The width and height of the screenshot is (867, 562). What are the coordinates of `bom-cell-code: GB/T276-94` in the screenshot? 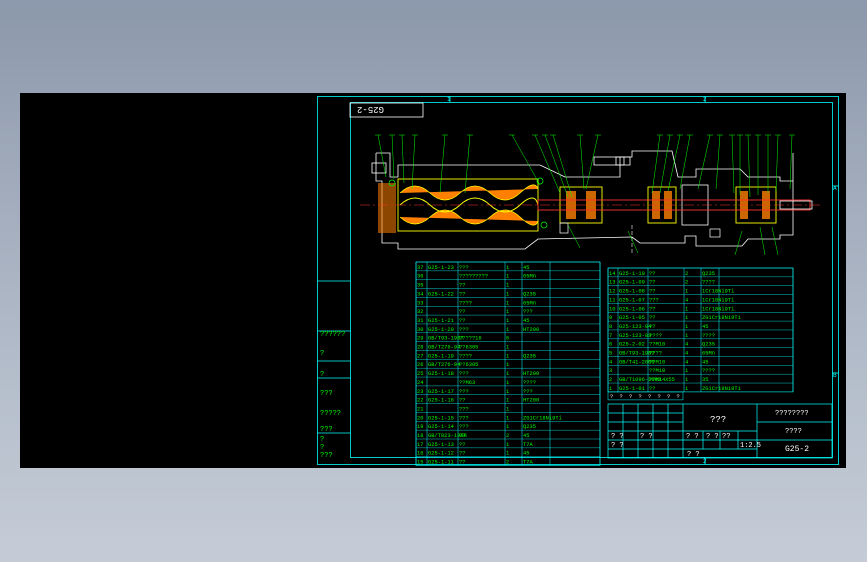 It's located at (444, 348).